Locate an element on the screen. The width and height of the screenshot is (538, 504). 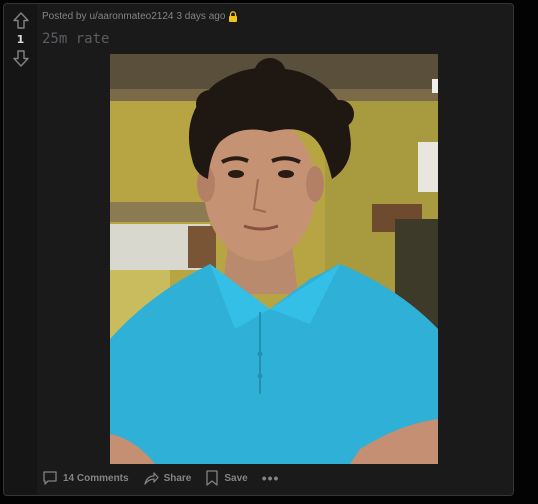
share-icon is located at coordinates (151, 478).